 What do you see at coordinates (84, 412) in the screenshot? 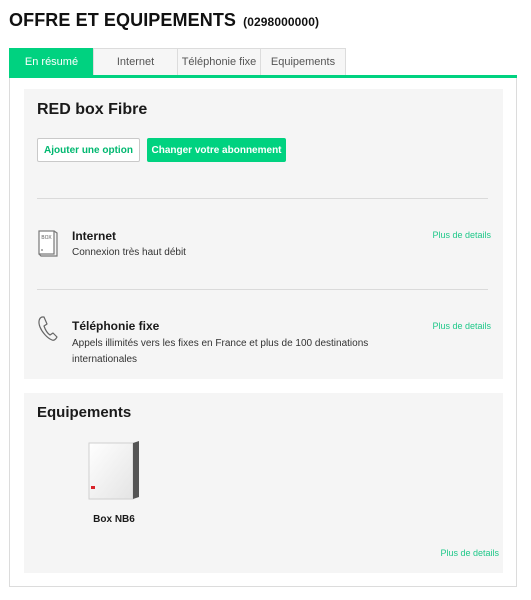
I see `equipment-title: Equipements` at bounding box center [84, 412].